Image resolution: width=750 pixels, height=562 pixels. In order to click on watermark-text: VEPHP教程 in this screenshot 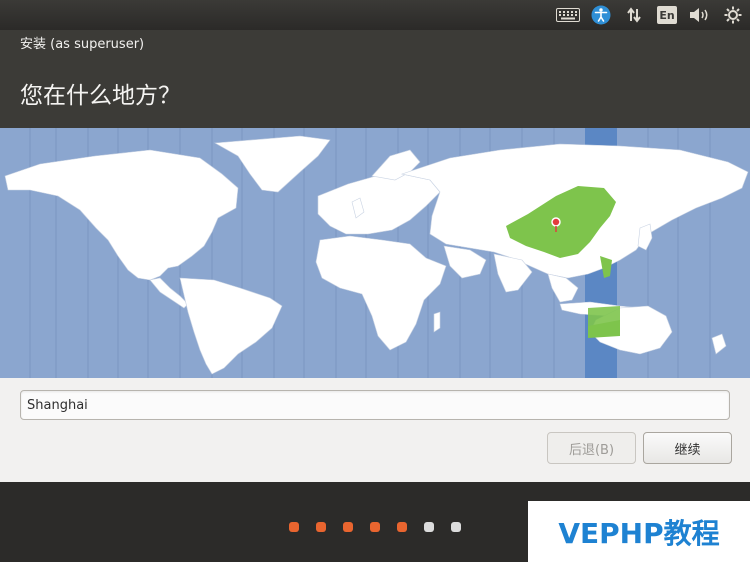, I will do `click(639, 533)`.